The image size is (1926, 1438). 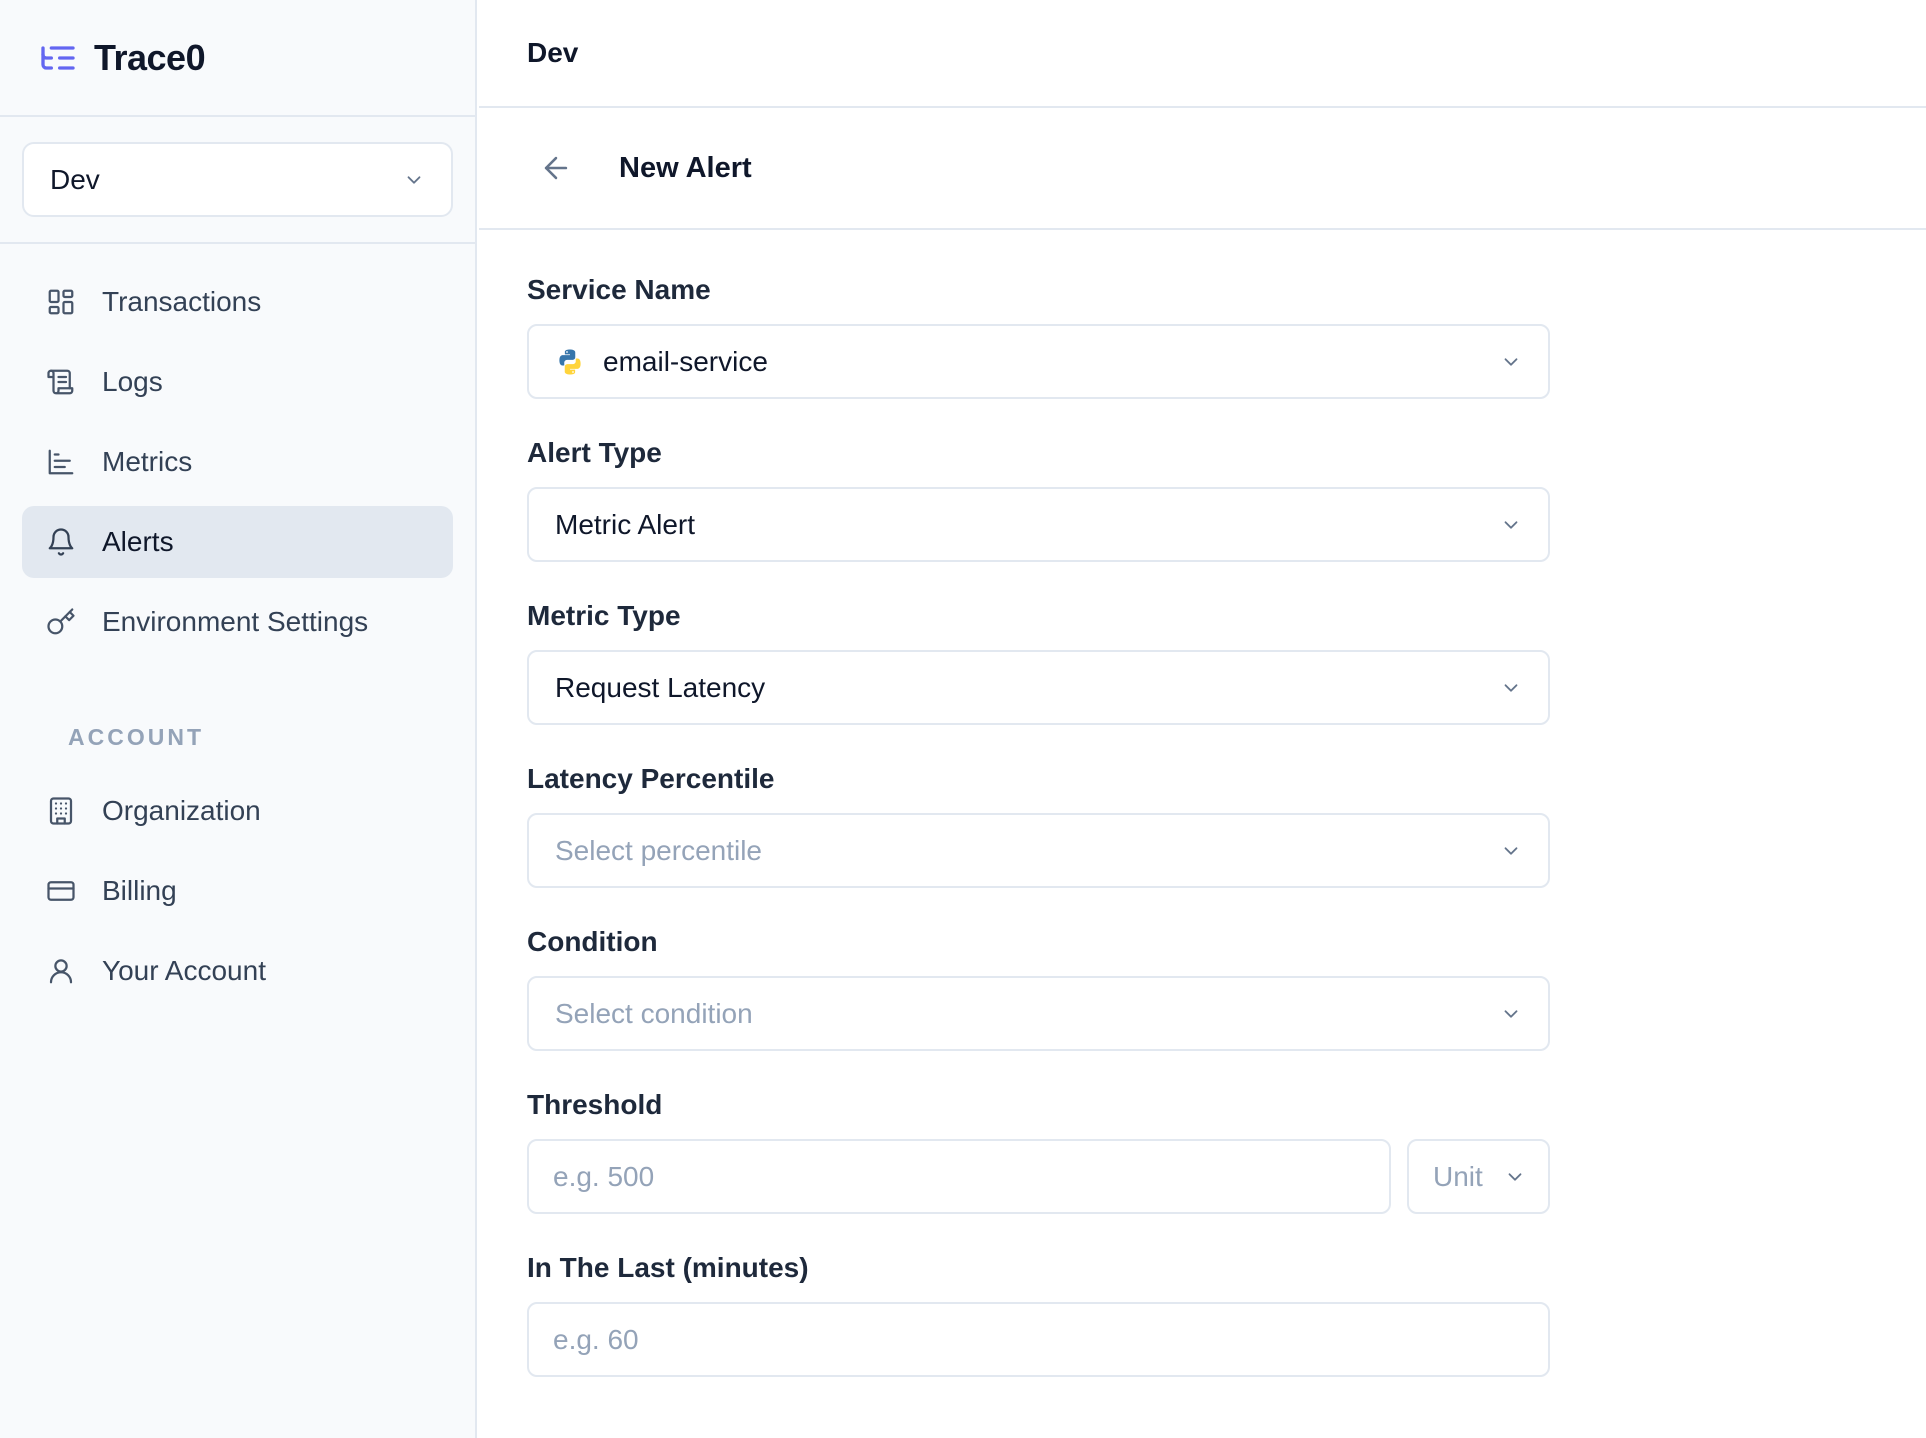 I want to click on threshold-row: Unit, so click(x=1038, y=1176).